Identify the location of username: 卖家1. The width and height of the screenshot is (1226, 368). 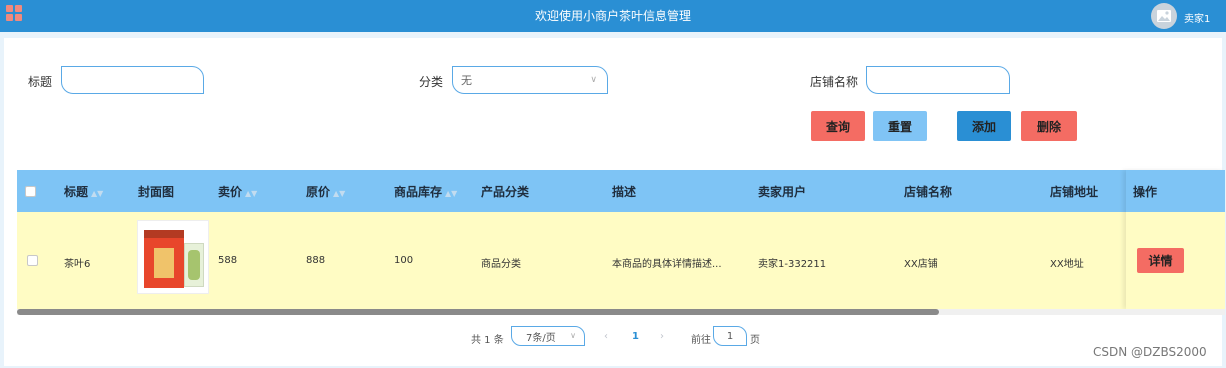
(1197, 17).